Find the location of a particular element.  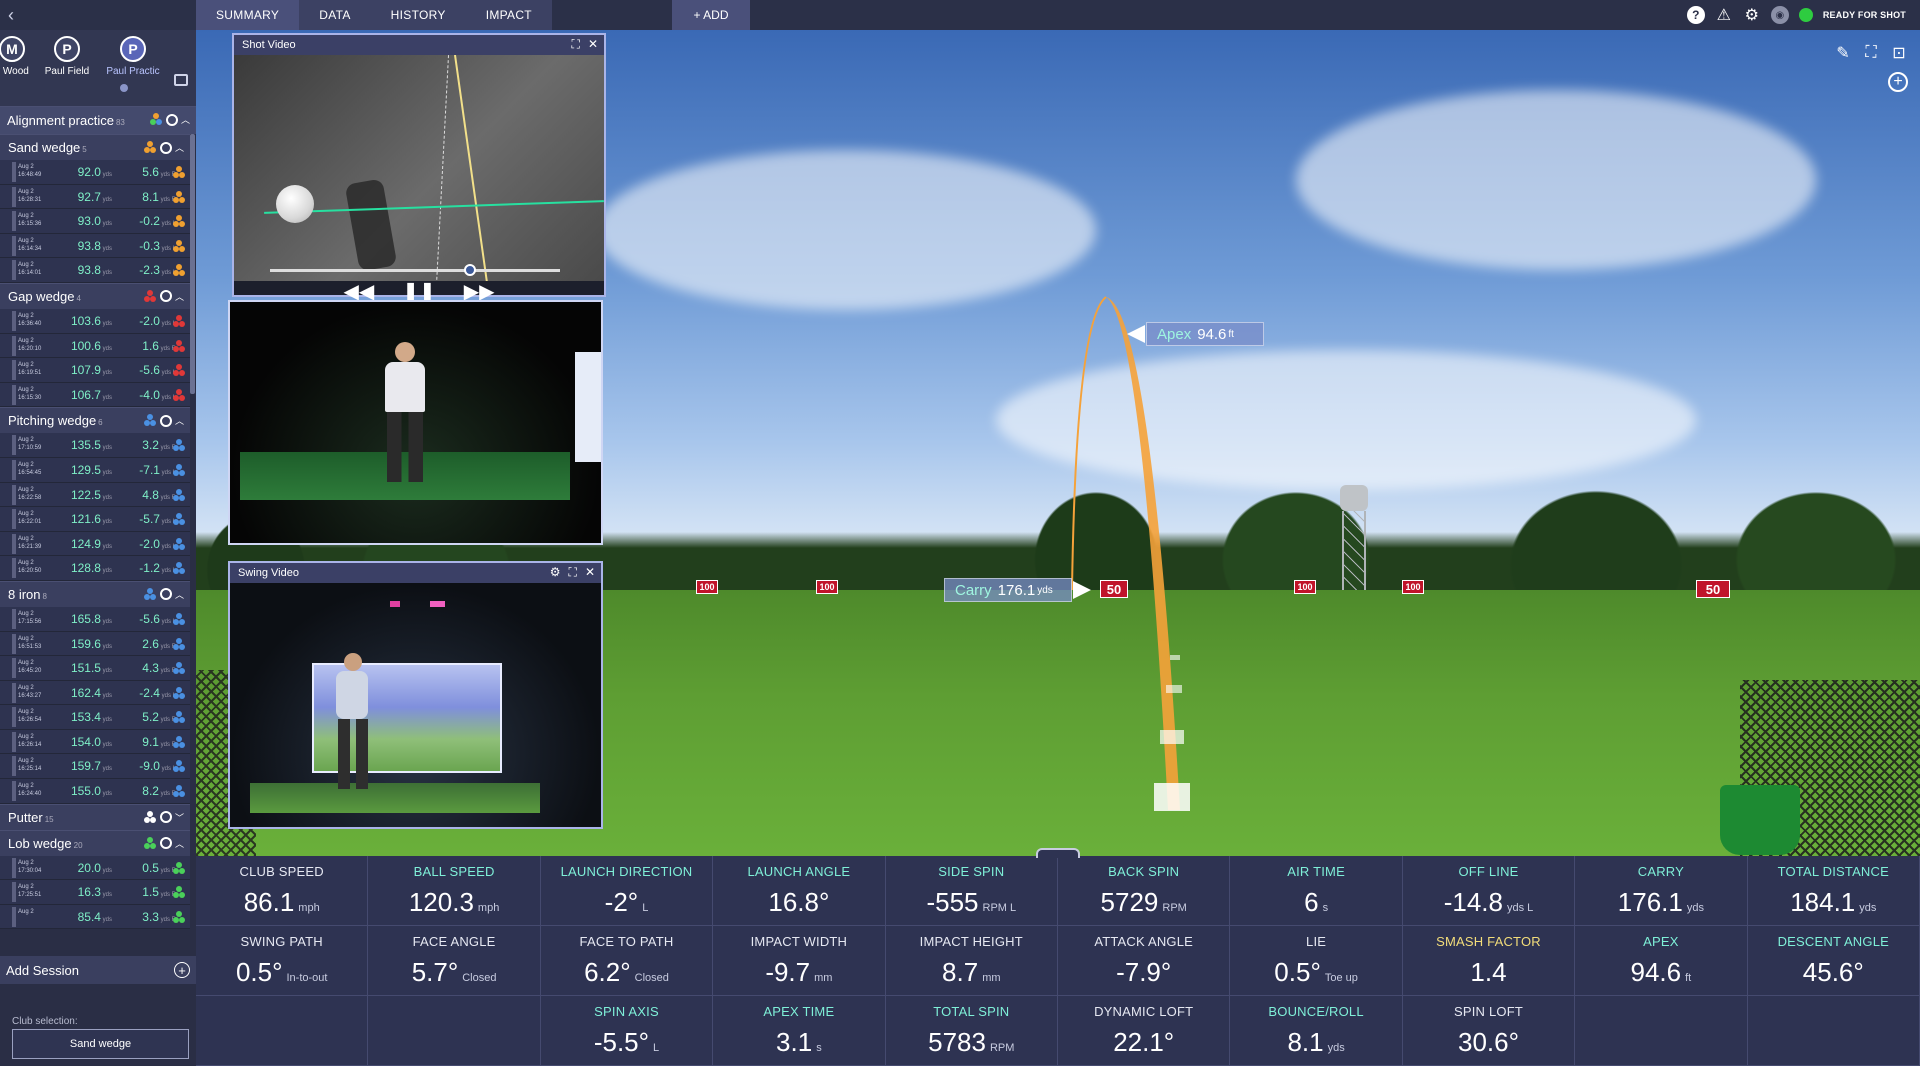

shot-row: Aug 2 85.4 yds 3.3 yds R is located at coordinates (95, 917).